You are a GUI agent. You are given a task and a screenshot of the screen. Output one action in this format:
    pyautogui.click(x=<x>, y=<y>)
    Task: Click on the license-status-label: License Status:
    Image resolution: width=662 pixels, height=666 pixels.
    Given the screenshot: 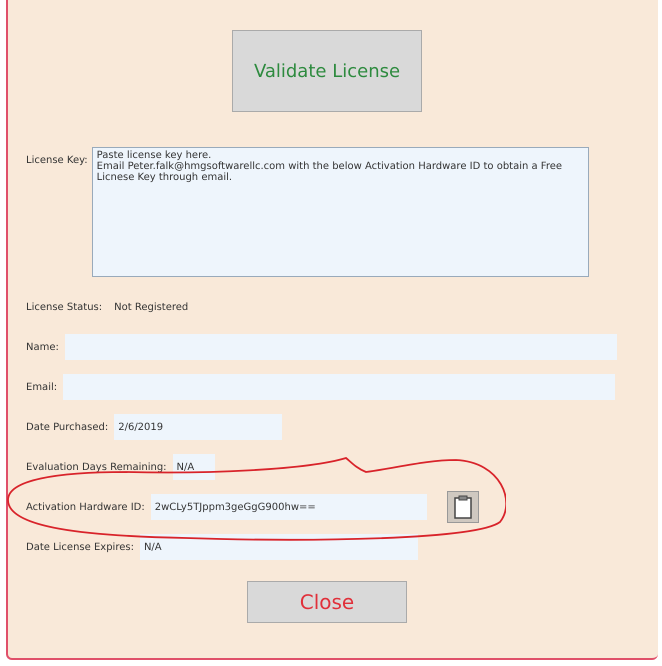 What is the action you would take?
    pyautogui.click(x=64, y=307)
    